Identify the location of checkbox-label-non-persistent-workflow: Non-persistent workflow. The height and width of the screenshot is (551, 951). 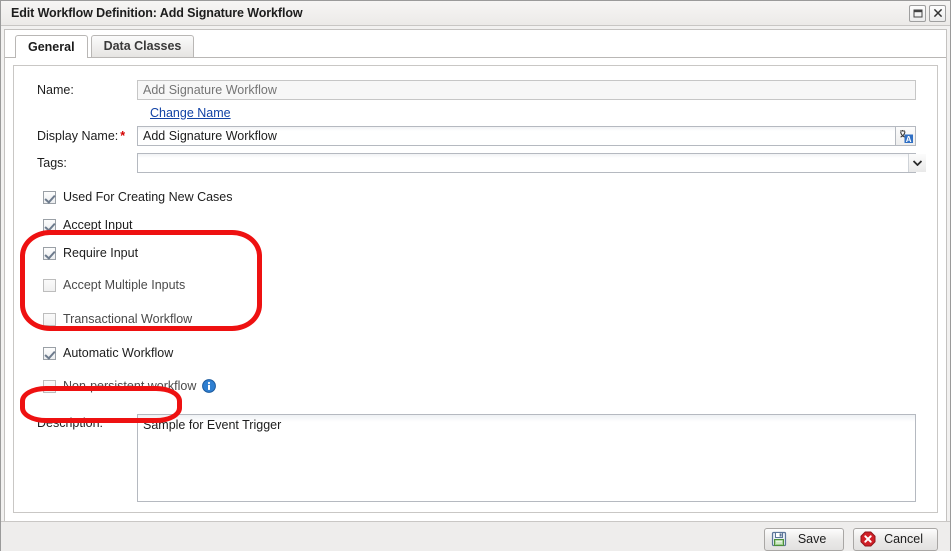
(130, 386).